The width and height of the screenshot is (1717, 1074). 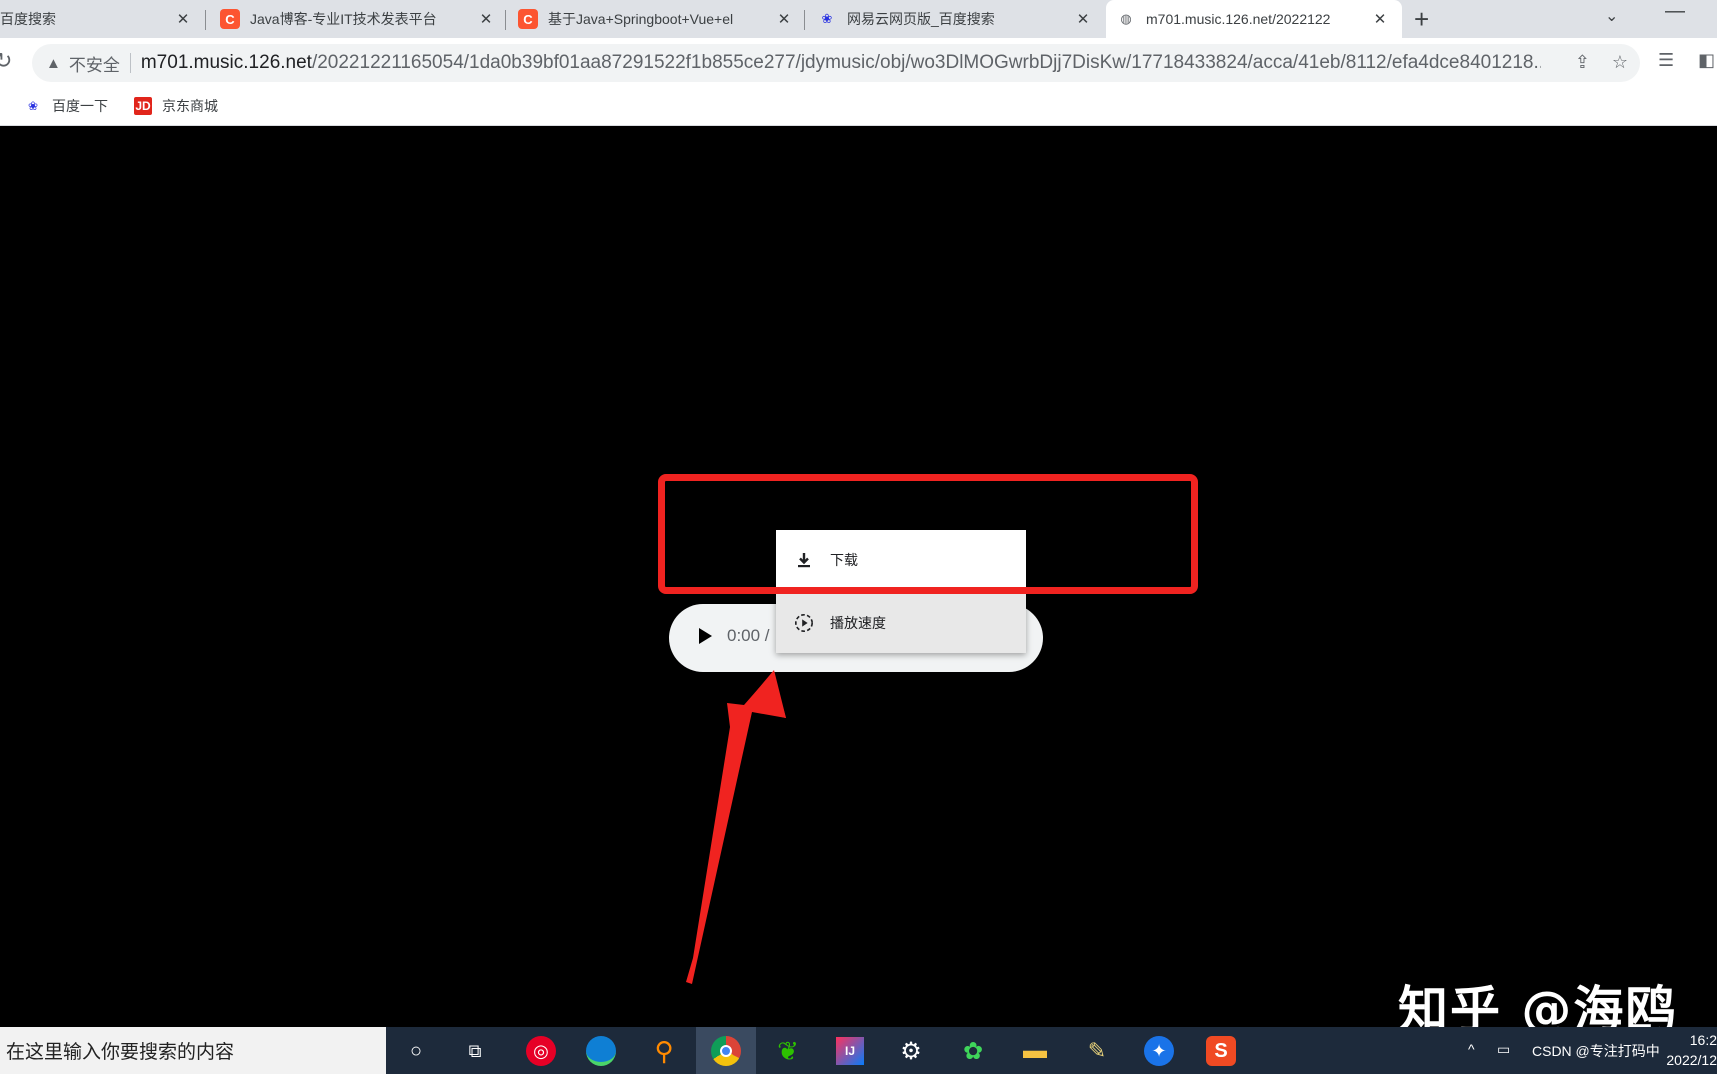 I want to click on clock-time: 16:2, so click(x=1703, y=1040).